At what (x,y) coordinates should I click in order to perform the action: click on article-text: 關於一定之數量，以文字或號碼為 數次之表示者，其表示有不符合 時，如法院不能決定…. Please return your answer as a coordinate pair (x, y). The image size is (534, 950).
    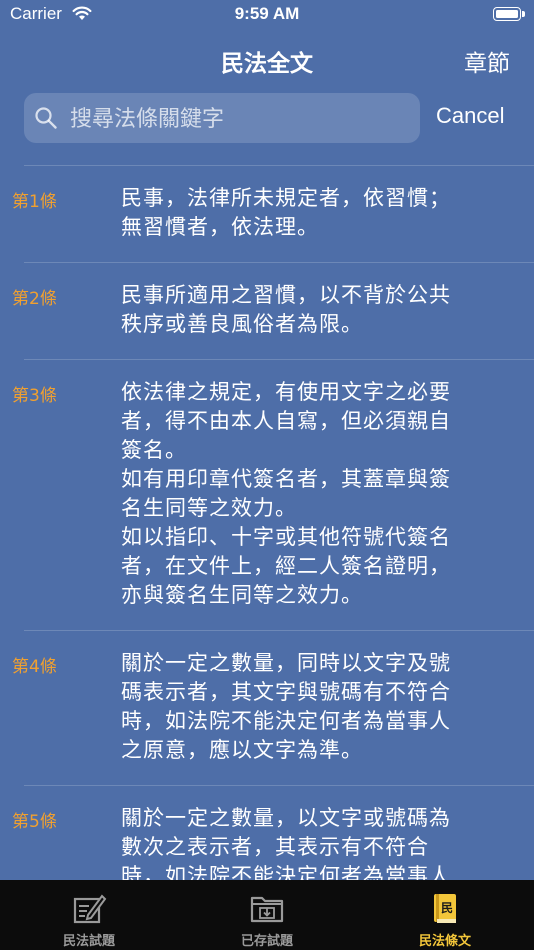
    Looking at the image, I should click on (286, 843).